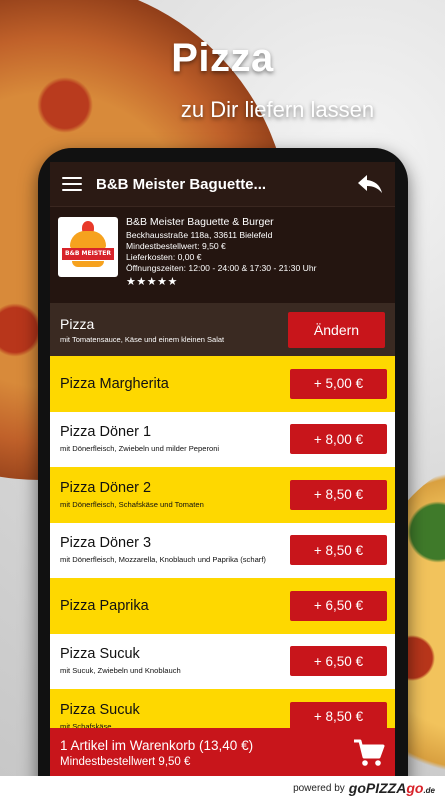 This screenshot has height=800, width=445. I want to click on rating-stars: ★★★★★, so click(152, 282).